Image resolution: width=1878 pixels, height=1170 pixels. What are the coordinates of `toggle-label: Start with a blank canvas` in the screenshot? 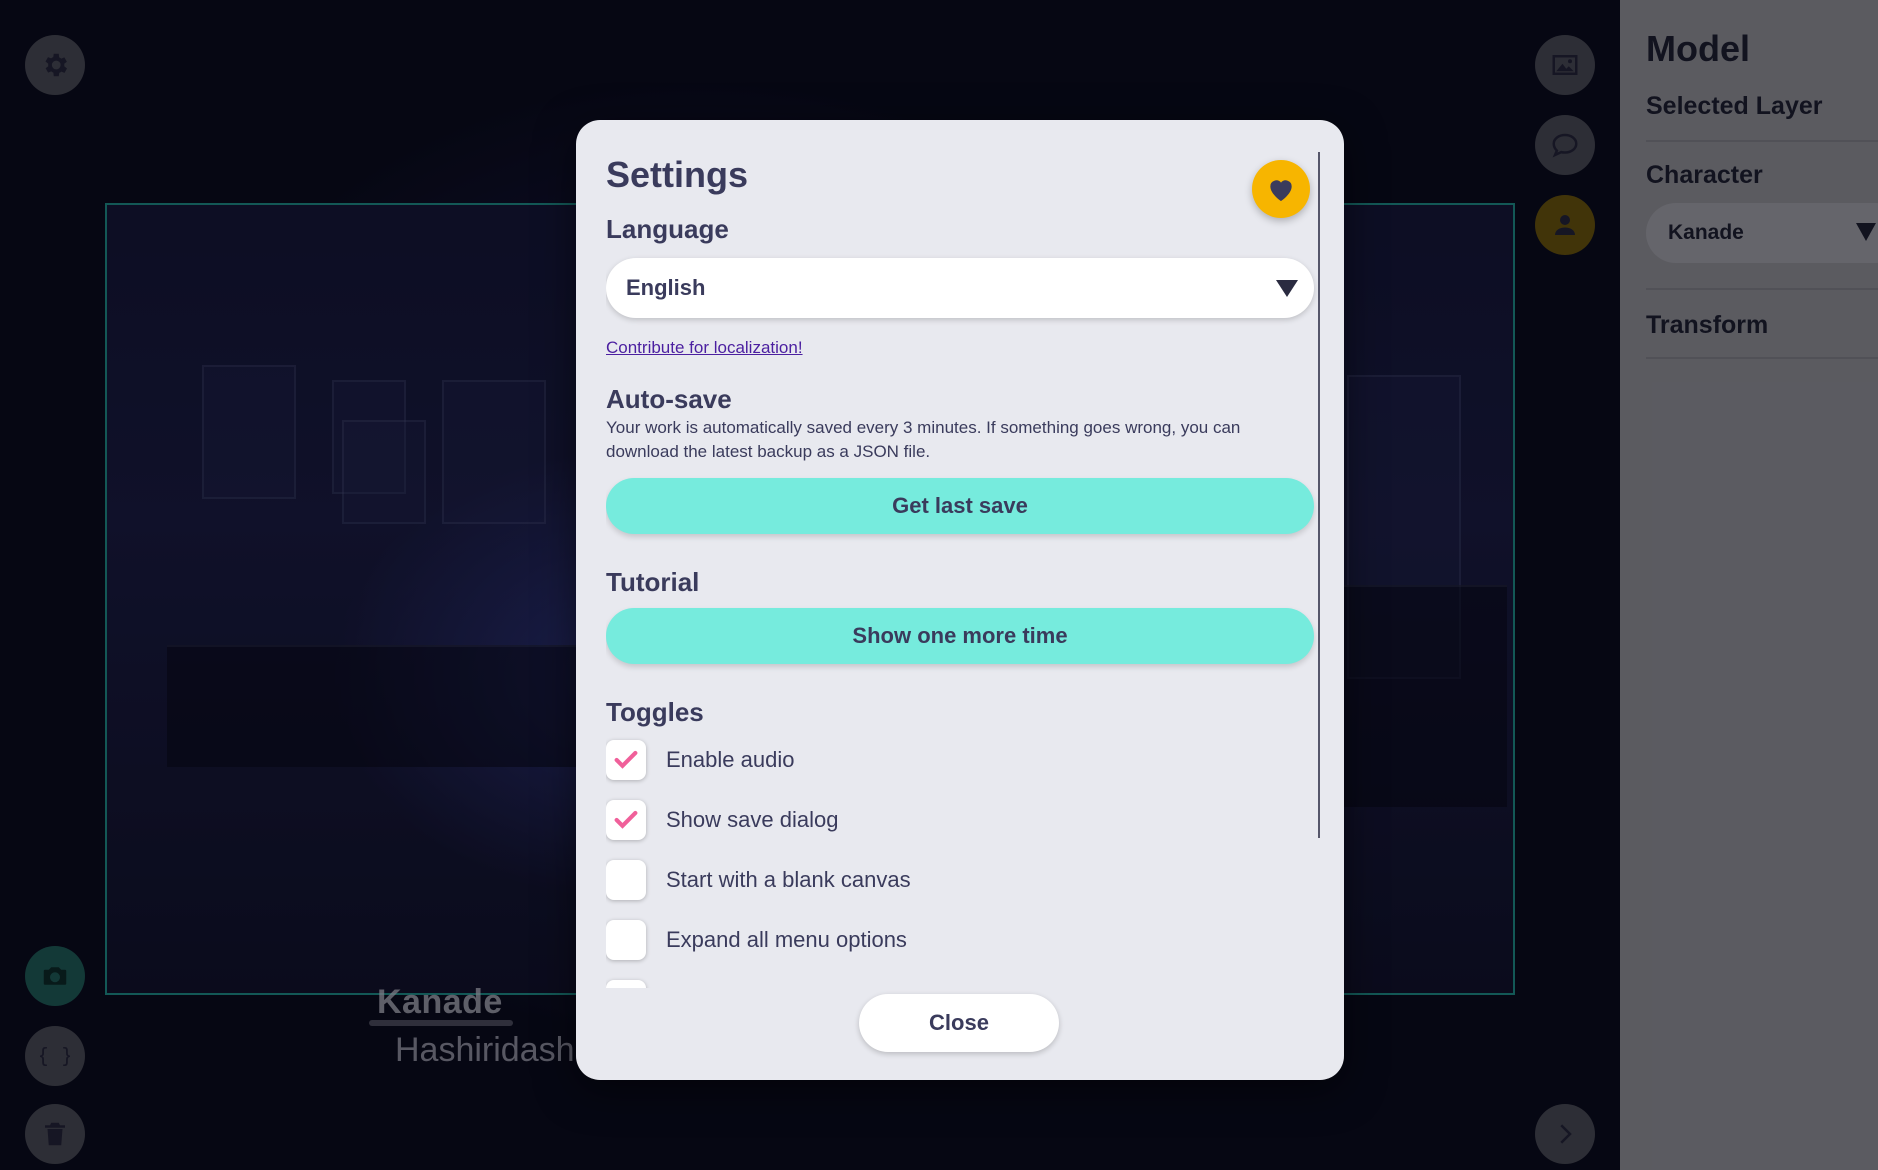 It's located at (788, 879).